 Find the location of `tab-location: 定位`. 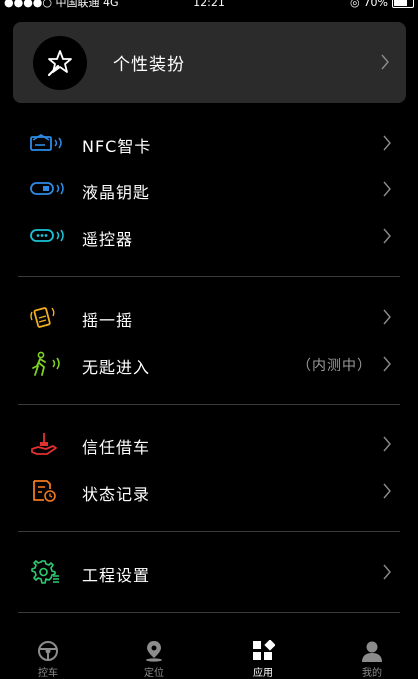

tab-location: 定位 is located at coordinates (154, 659).